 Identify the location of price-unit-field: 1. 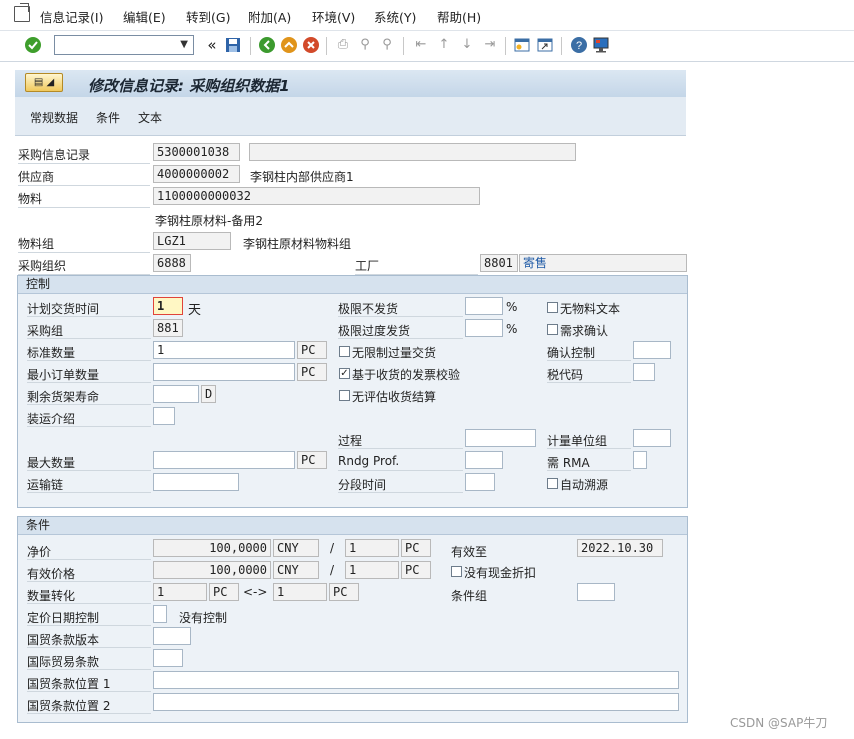
(372, 548).